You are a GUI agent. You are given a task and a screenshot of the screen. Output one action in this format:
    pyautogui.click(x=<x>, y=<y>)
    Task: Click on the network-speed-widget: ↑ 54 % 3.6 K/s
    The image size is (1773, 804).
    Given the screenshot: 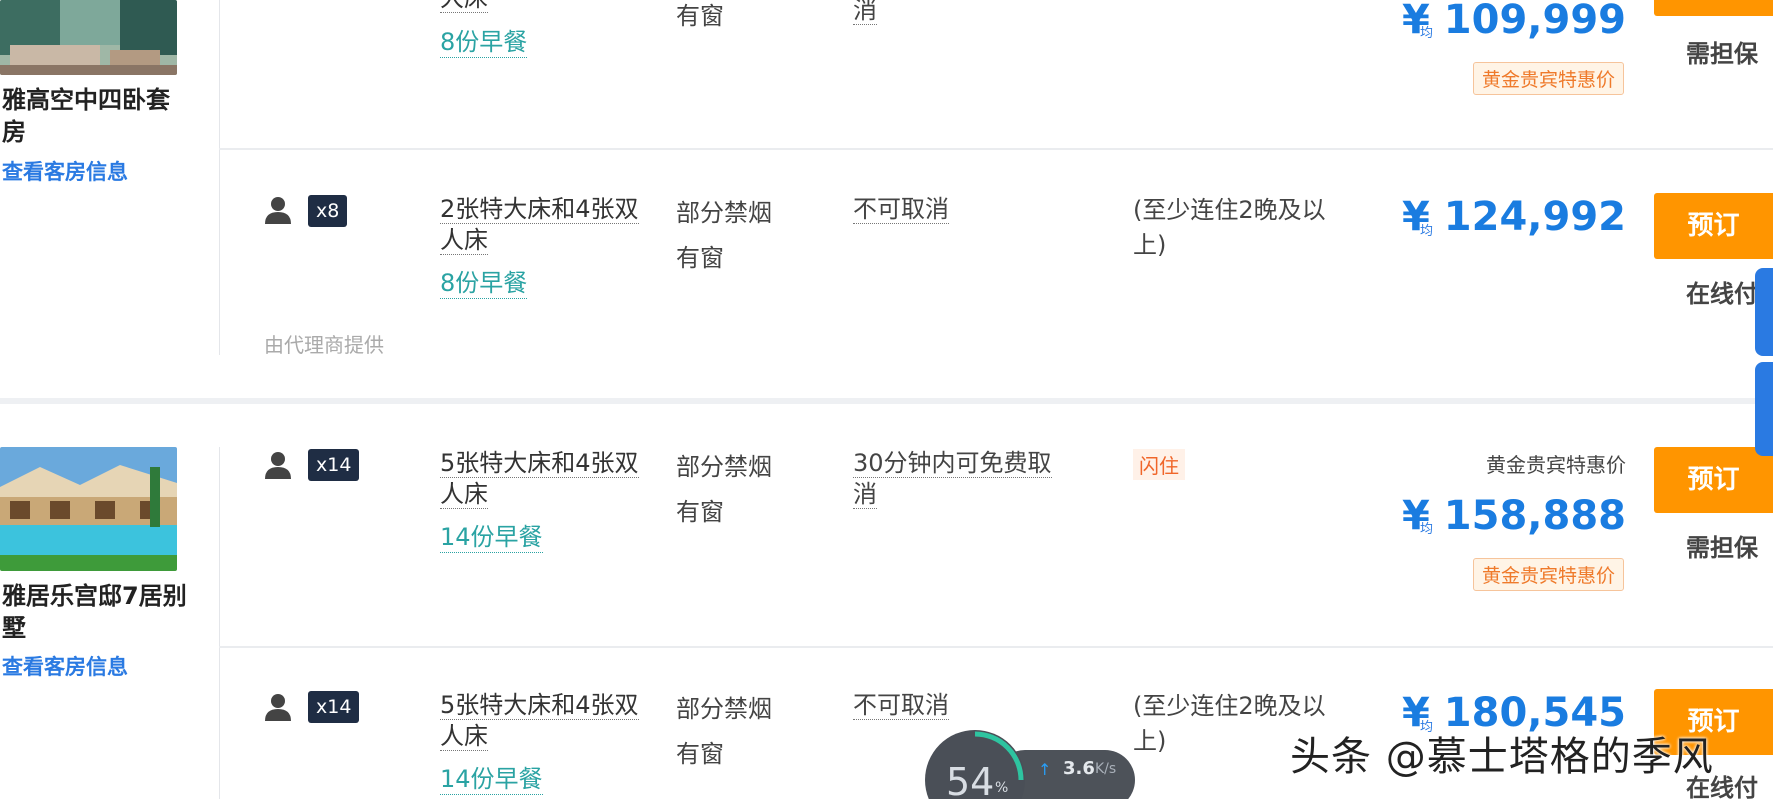 What is the action you would take?
    pyautogui.click(x=1030, y=767)
    